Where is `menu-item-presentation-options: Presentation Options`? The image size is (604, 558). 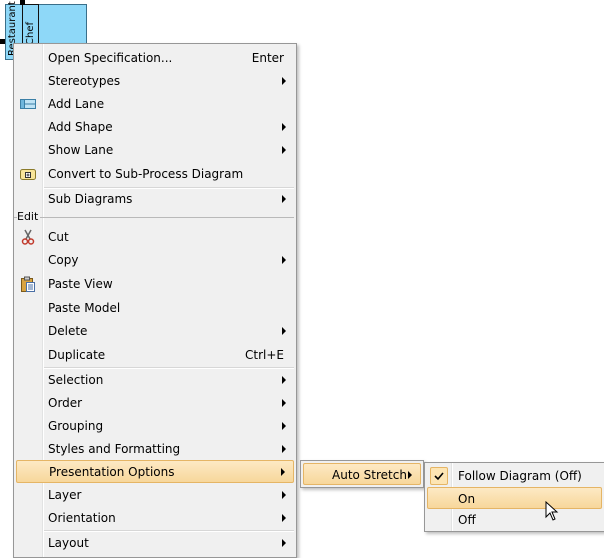 menu-item-presentation-options: Presentation Options is located at coordinates (155, 471).